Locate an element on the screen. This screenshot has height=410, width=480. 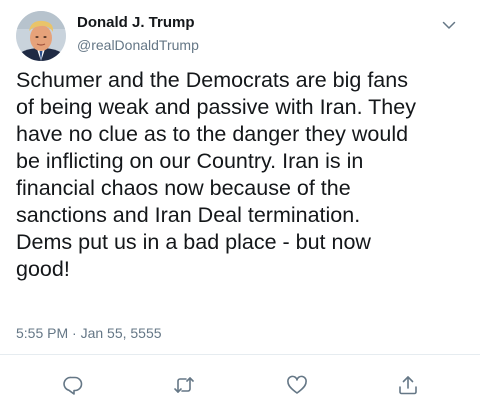
avatar is located at coordinates (41, 36).